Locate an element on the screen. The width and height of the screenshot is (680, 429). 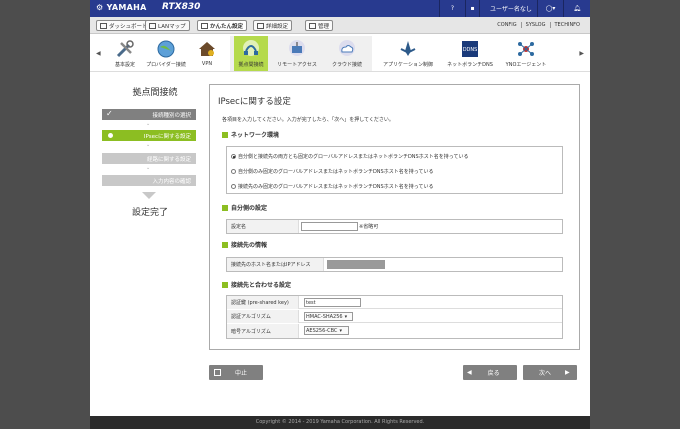
dashboard-icon is located at coordinates (103, 25).